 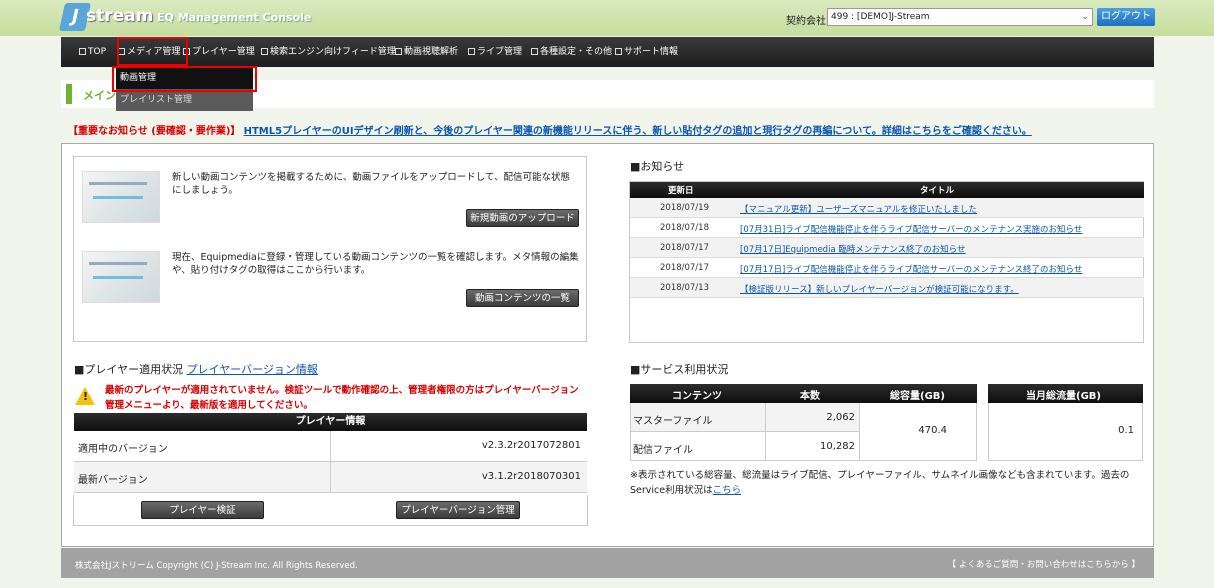 What do you see at coordinates (1085, 17) in the screenshot?
I see `chevron-down-icon: ⌄` at bounding box center [1085, 17].